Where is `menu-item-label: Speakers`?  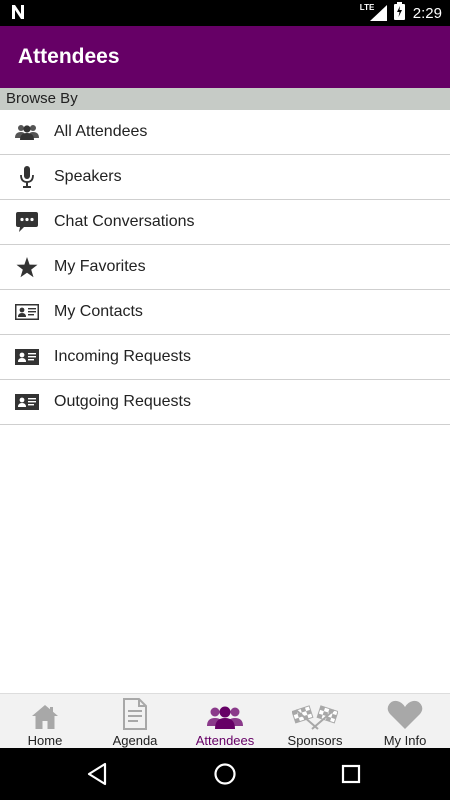 menu-item-label: Speakers is located at coordinates (88, 176).